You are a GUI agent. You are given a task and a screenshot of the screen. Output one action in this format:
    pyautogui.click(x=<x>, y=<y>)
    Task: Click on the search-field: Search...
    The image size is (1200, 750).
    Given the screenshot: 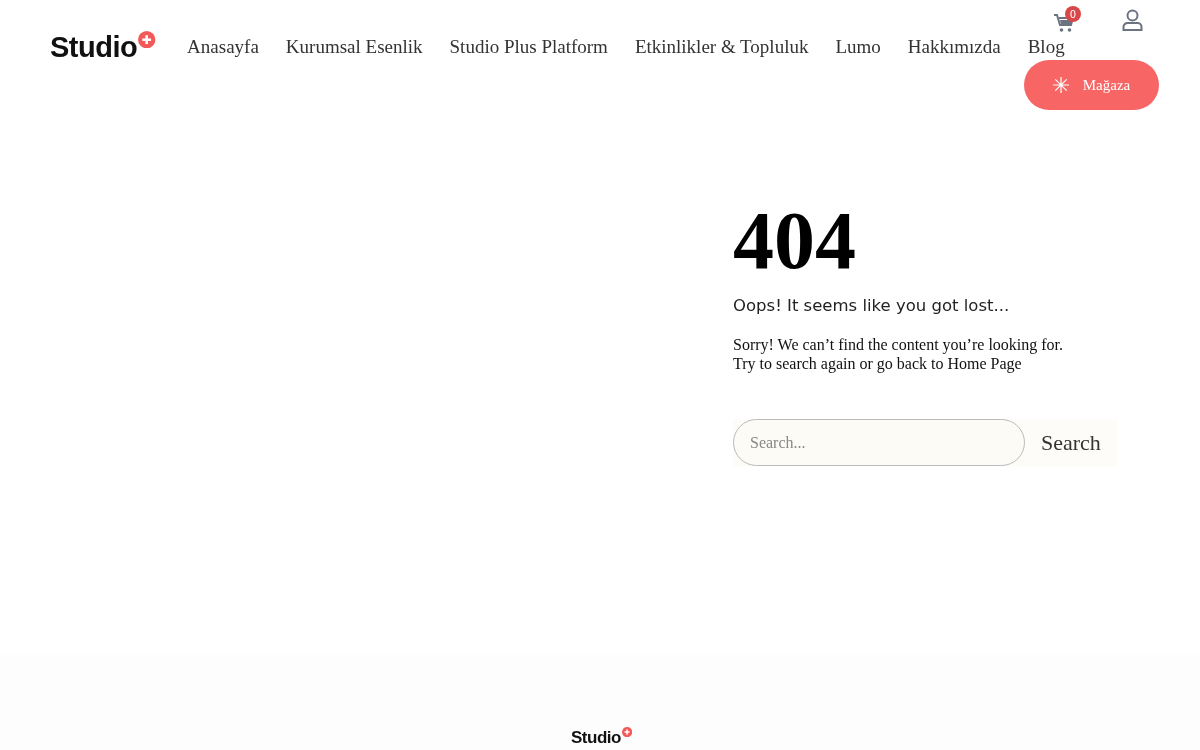 What is the action you would take?
    pyautogui.click(x=879, y=442)
    